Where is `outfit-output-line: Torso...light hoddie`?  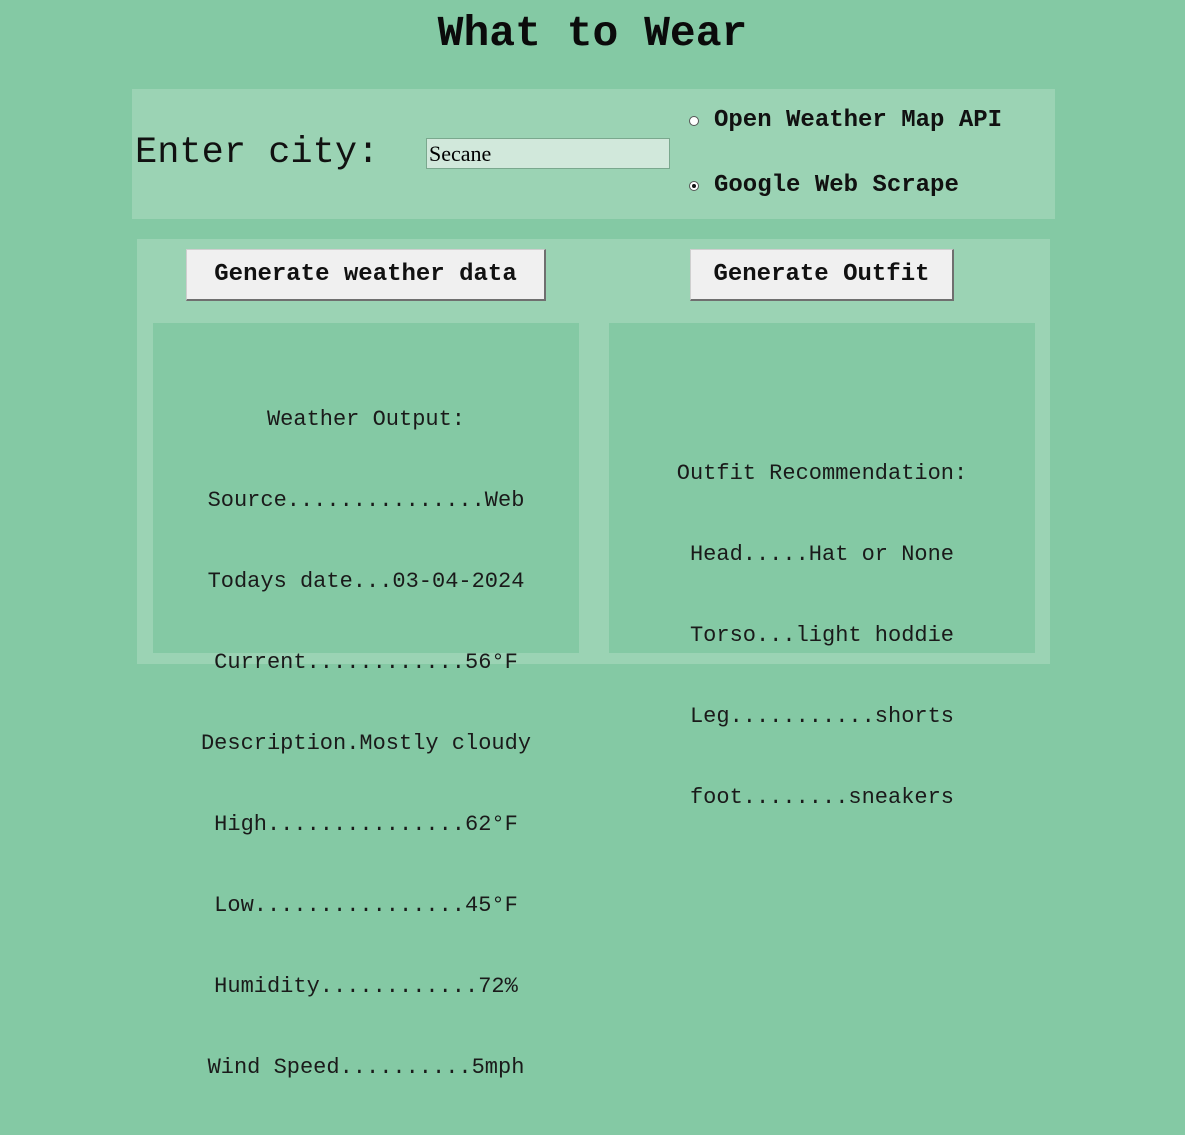
outfit-output-line: Torso...light hoddie is located at coordinates (822, 635).